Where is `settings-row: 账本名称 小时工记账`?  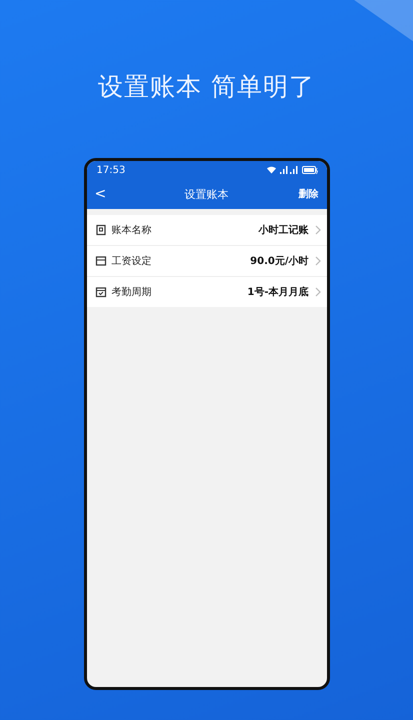
settings-row: 账本名称 小时工记账 is located at coordinates (206, 230).